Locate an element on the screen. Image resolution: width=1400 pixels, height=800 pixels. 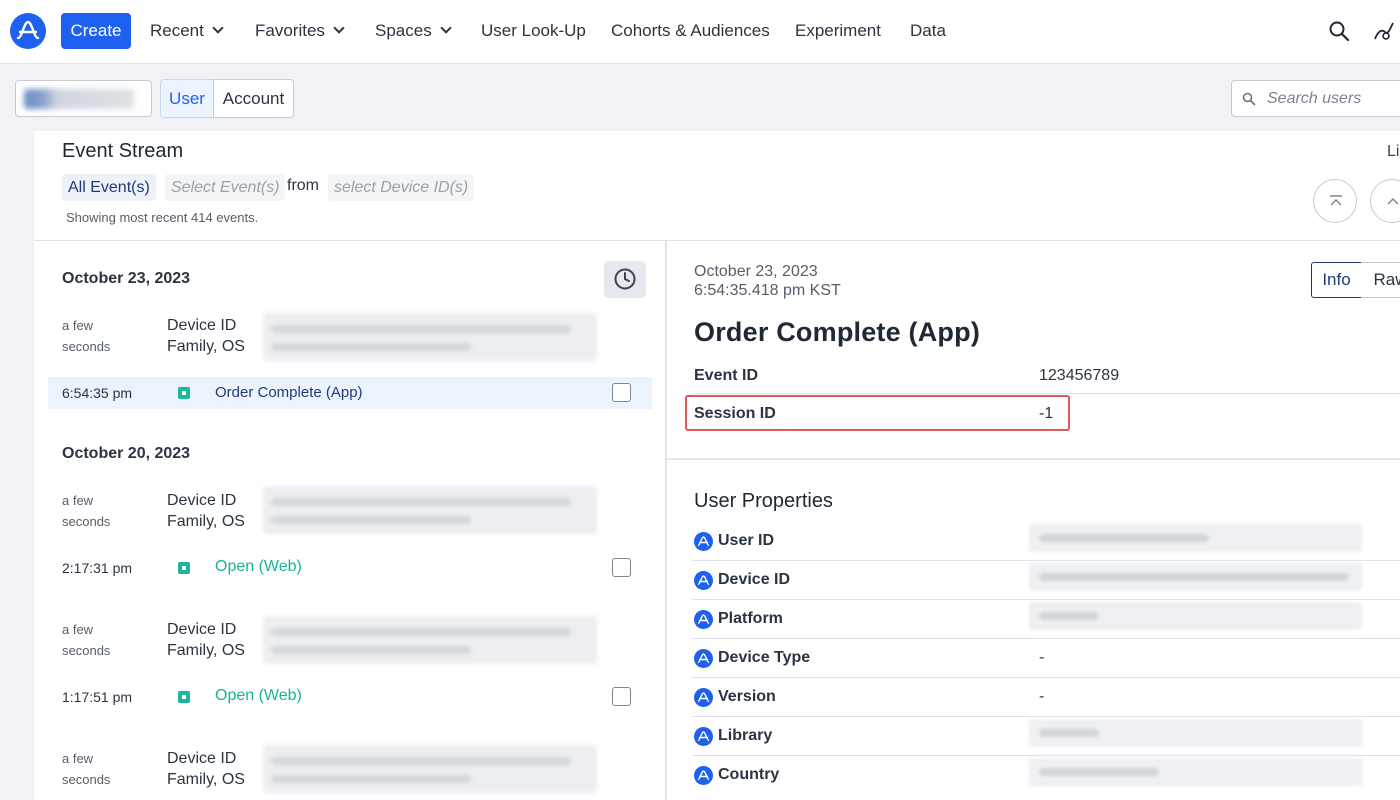
user-settings-icon is located at coordinates (1384, 31).